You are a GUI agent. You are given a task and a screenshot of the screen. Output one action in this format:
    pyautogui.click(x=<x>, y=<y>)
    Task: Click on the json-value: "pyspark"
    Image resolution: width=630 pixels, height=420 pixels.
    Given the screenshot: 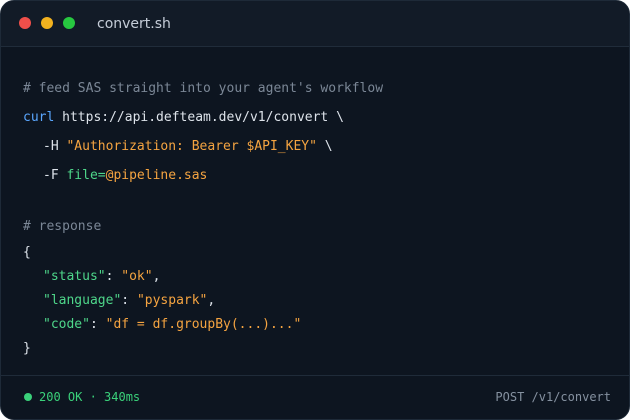 What is the action you would take?
    pyautogui.click(x=172, y=300)
    